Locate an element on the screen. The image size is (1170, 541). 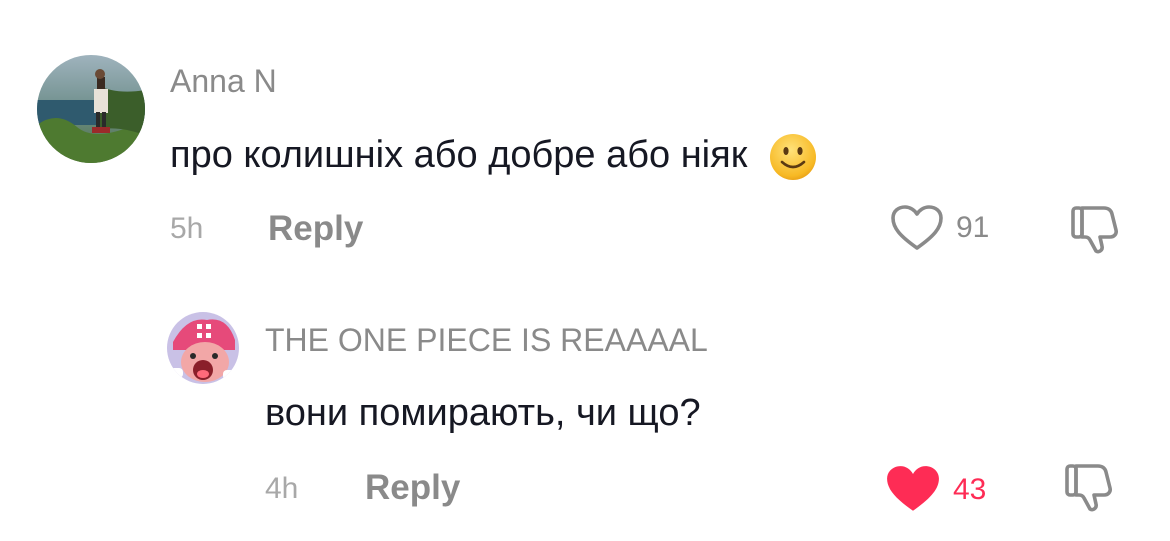
comment-username: Anna N is located at coordinates (223, 81).